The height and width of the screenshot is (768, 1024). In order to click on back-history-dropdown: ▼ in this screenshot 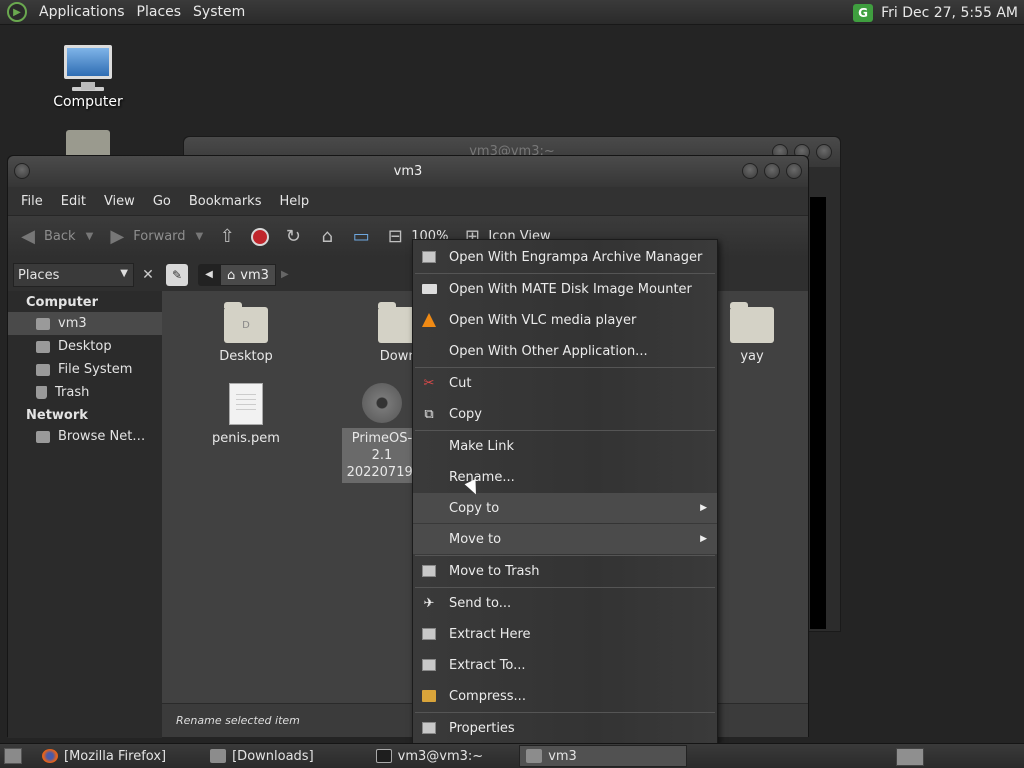, I will do `click(90, 236)`.